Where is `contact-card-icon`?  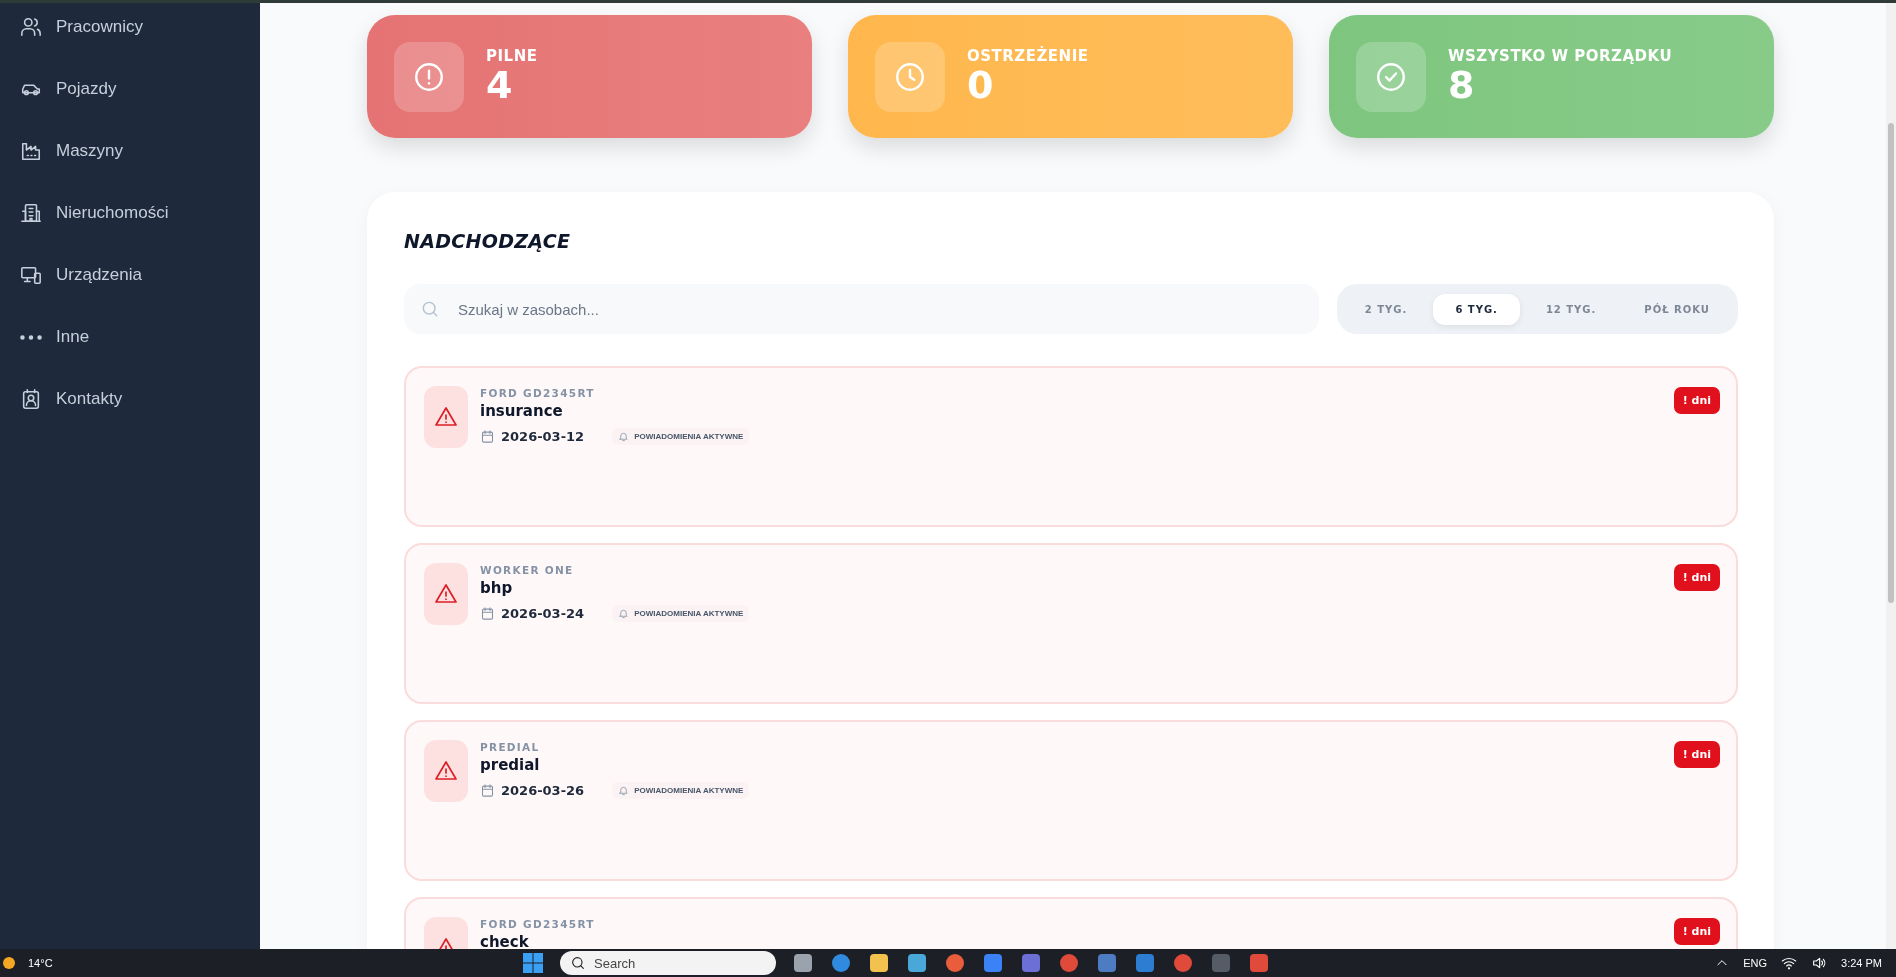 contact-card-icon is located at coordinates (31, 399).